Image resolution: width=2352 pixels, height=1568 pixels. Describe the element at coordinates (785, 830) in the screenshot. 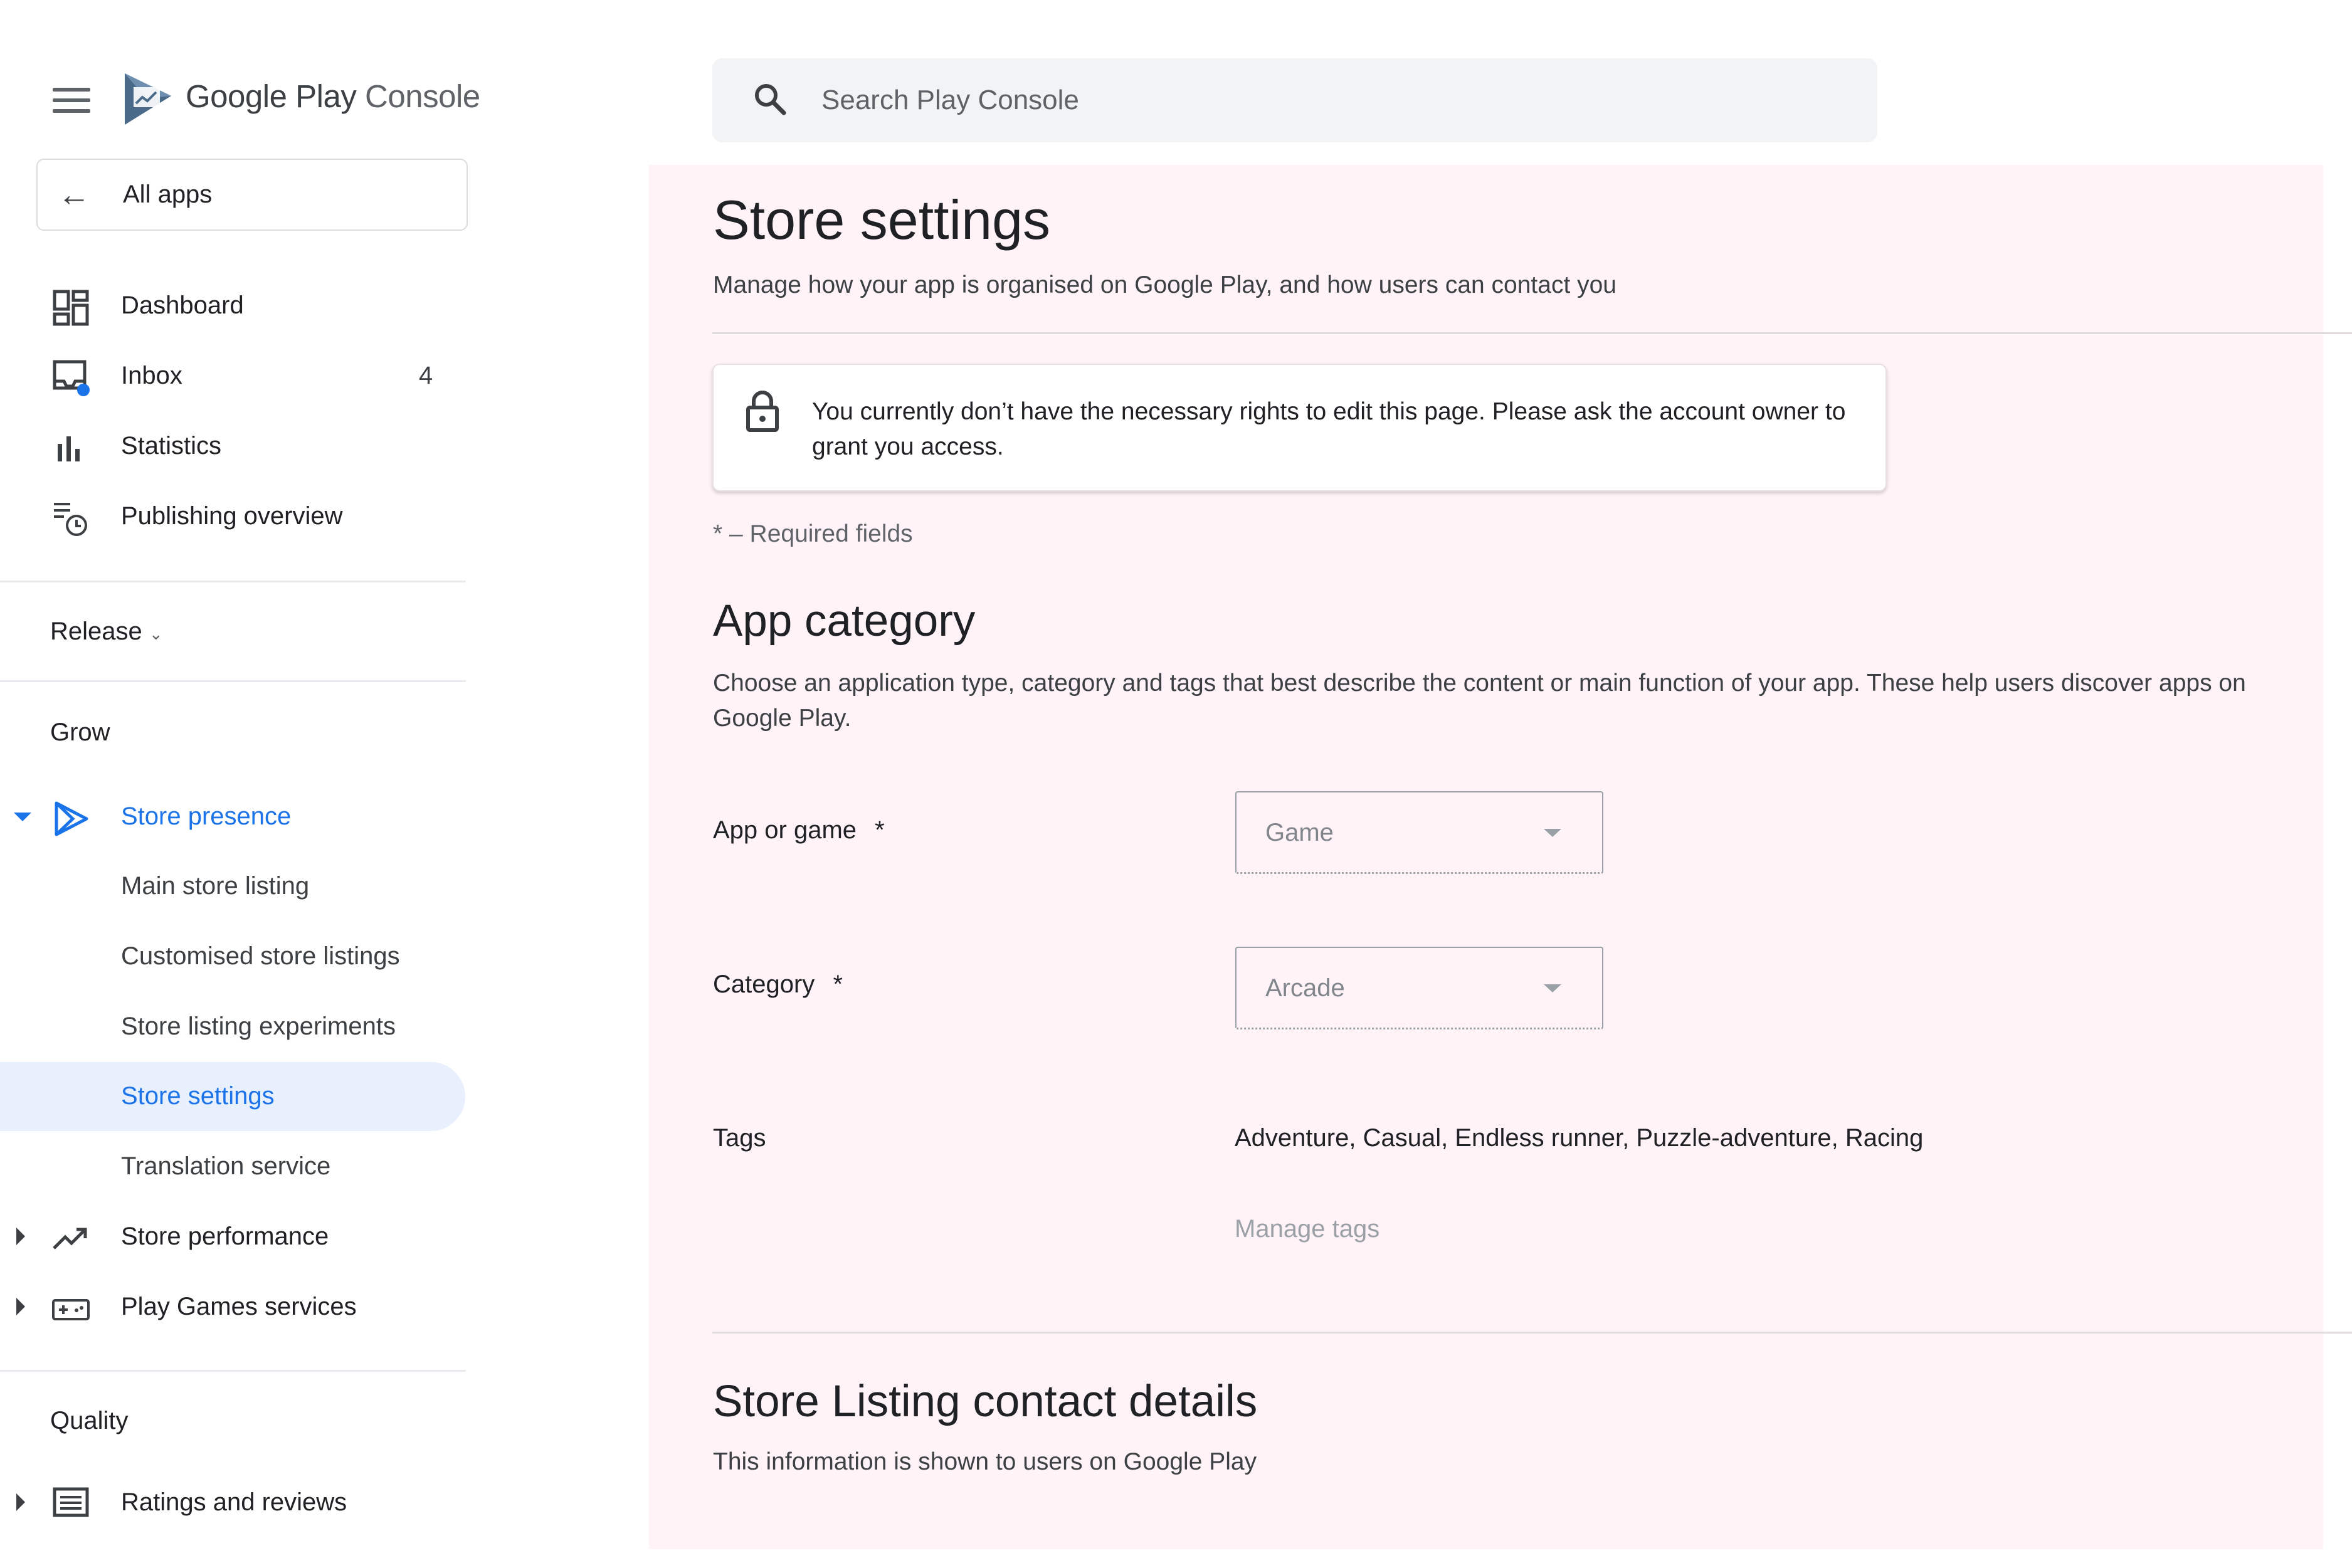

I see `field-label-text: App or game` at that location.